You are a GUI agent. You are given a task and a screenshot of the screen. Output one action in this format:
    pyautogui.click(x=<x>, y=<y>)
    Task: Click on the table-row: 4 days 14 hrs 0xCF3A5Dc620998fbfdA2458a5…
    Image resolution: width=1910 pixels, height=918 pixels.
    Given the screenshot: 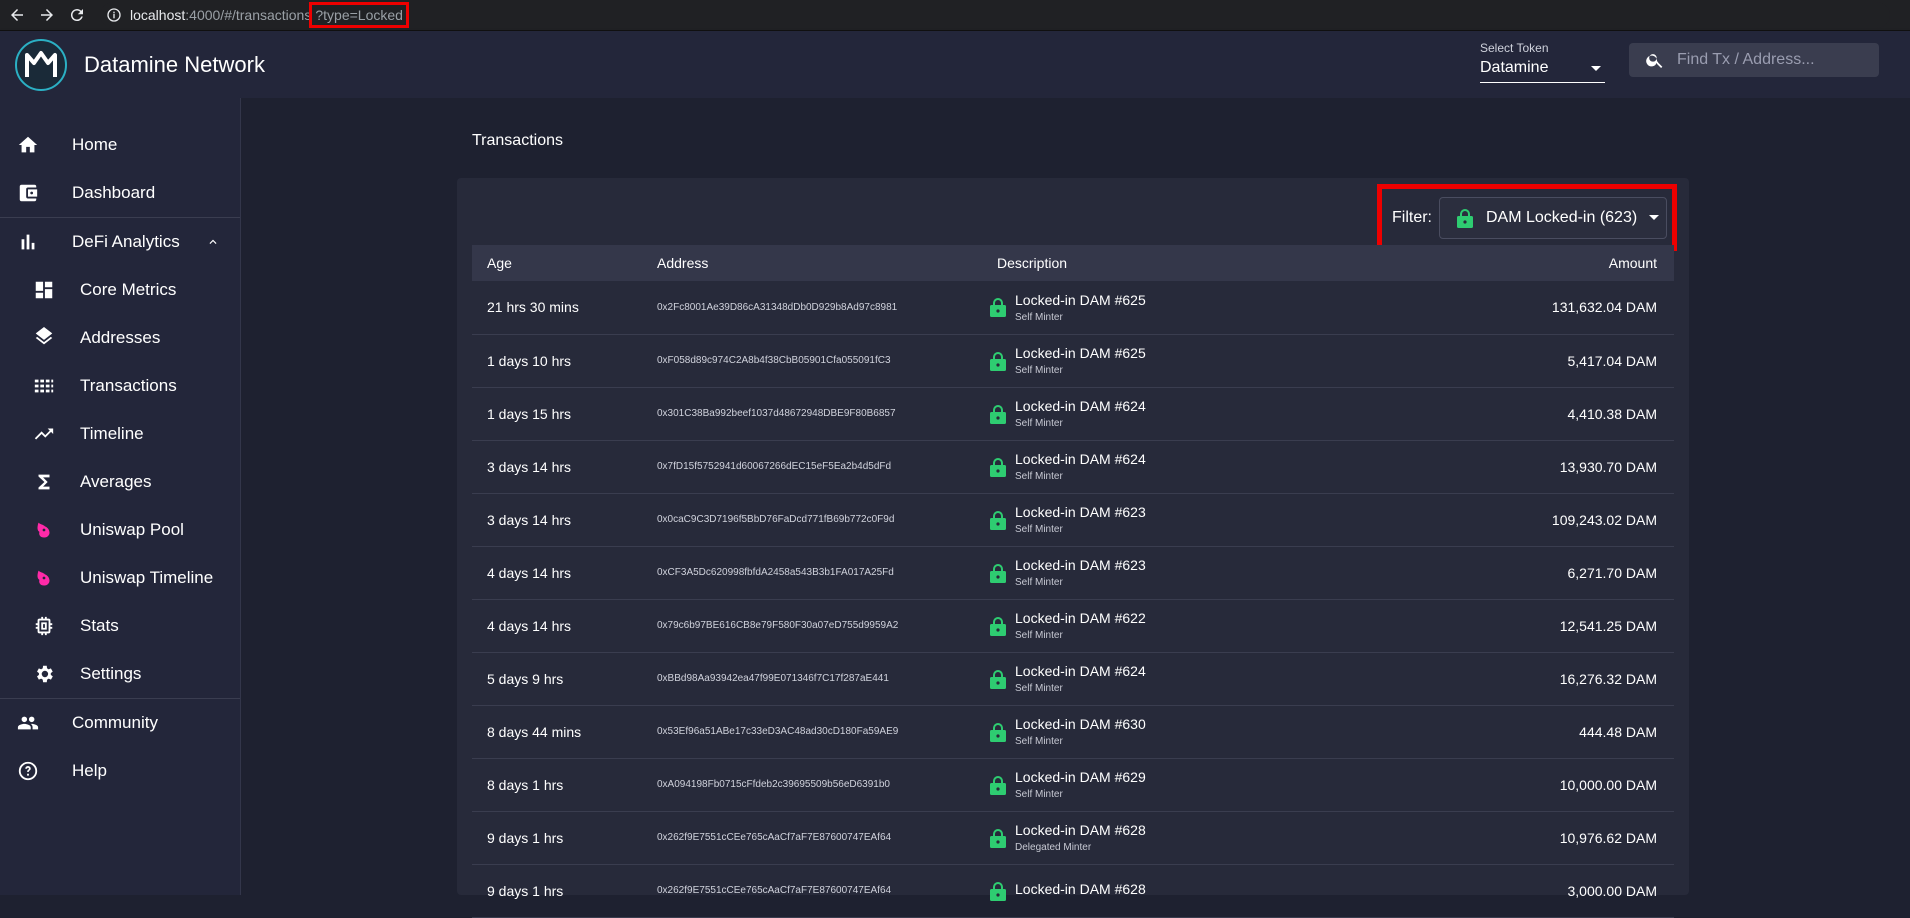 What is the action you would take?
    pyautogui.click(x=1073, y=572)
    